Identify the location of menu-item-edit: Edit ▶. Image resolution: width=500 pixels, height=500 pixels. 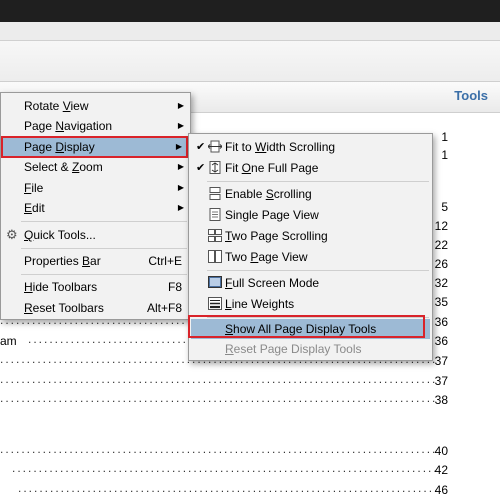
(95, 208).